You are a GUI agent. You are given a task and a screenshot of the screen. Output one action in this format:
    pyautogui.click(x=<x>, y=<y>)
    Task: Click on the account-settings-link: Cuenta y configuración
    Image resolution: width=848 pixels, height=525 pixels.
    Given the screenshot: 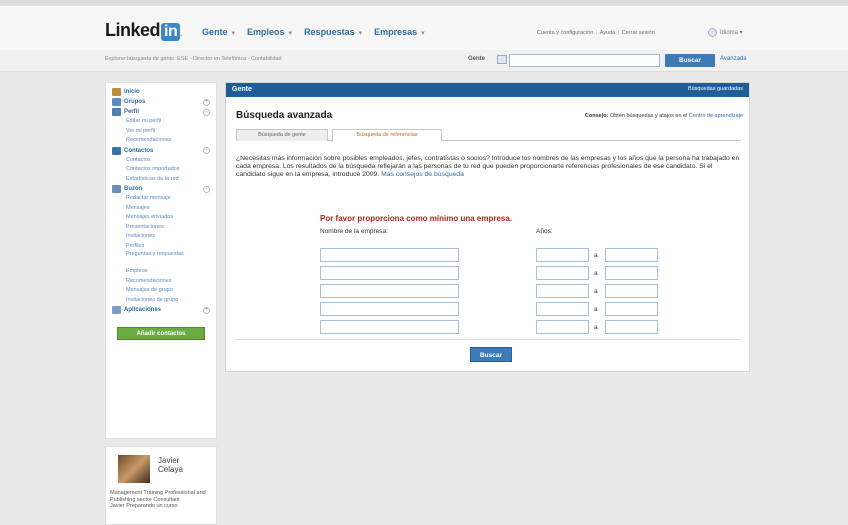 What is the action you would take?
    pyautogui.click(x=565, y=33)
    